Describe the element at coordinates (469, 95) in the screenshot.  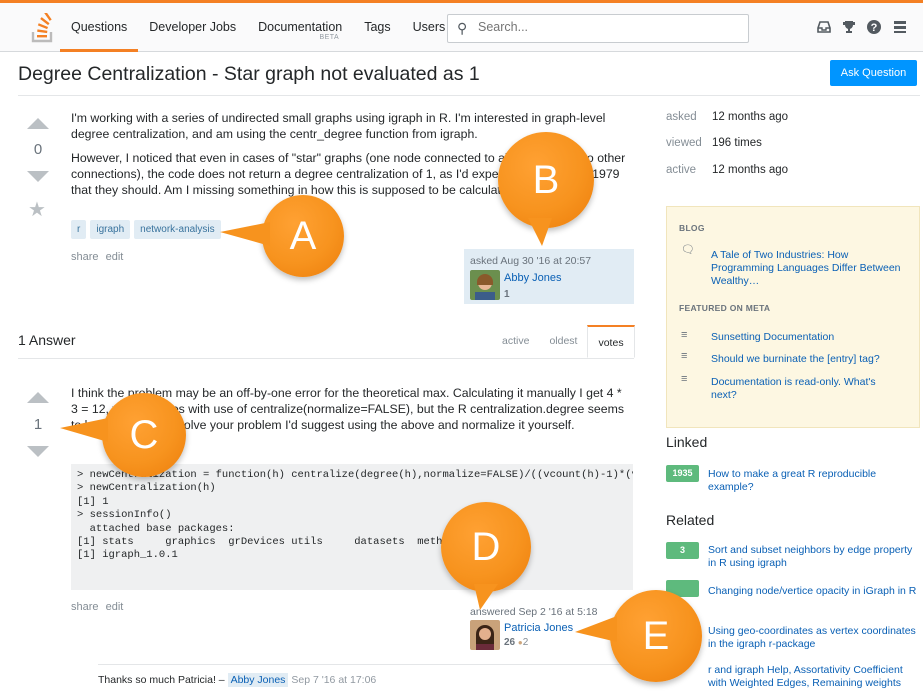
I see `title-divider` at that location.